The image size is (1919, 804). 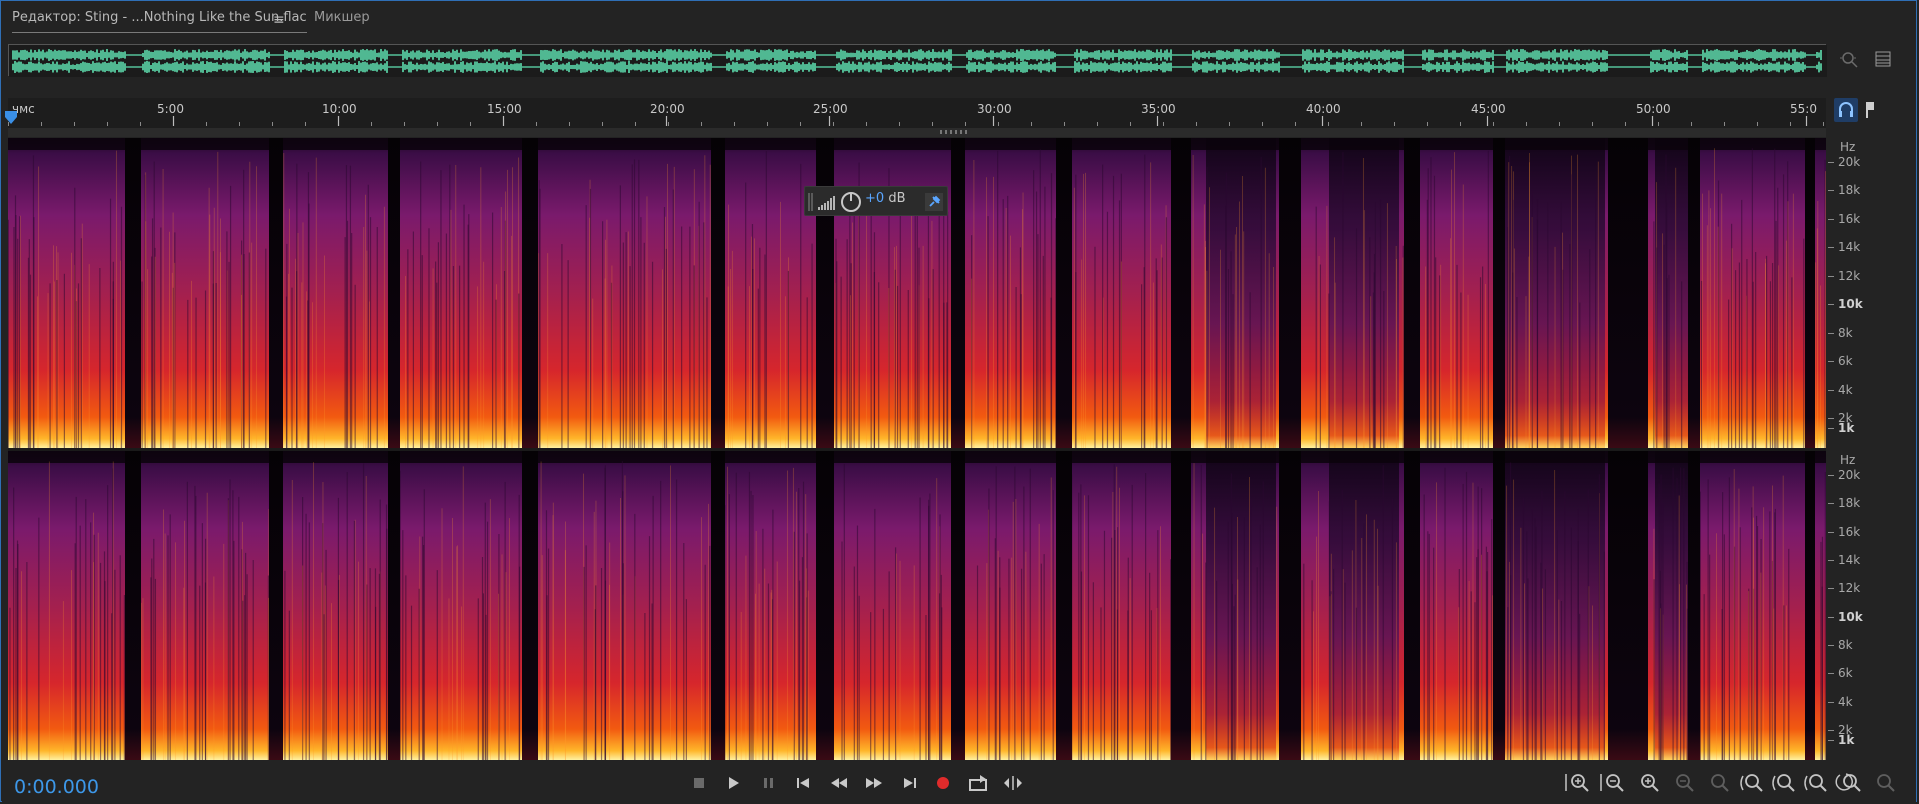 I want to click on headphones-icon, so click(x=1846, y=109).